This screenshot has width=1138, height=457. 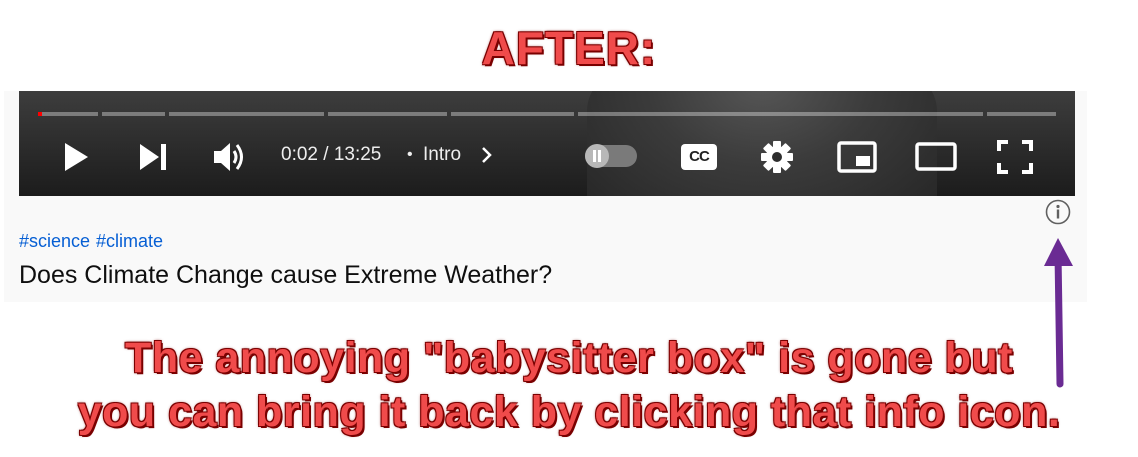 I want to click on hashtag-link: #science, so click(x=54, y=241).